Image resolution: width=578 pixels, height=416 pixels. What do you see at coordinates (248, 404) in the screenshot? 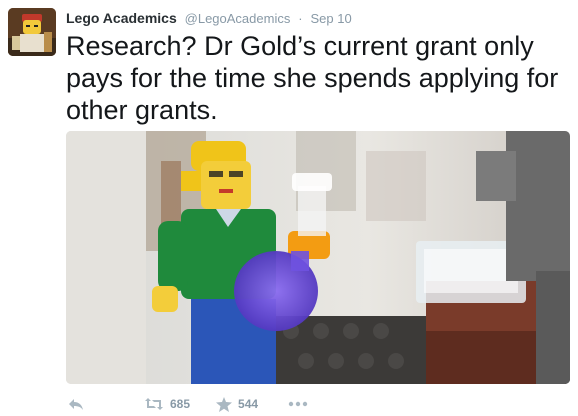
I see `favorite-count: 544` at bounding box center [248, 404].